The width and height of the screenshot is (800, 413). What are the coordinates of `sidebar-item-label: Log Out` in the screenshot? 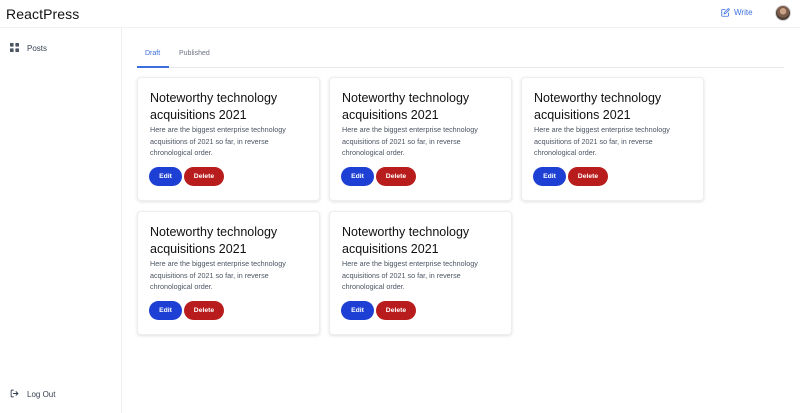 It's located at (41, 394).